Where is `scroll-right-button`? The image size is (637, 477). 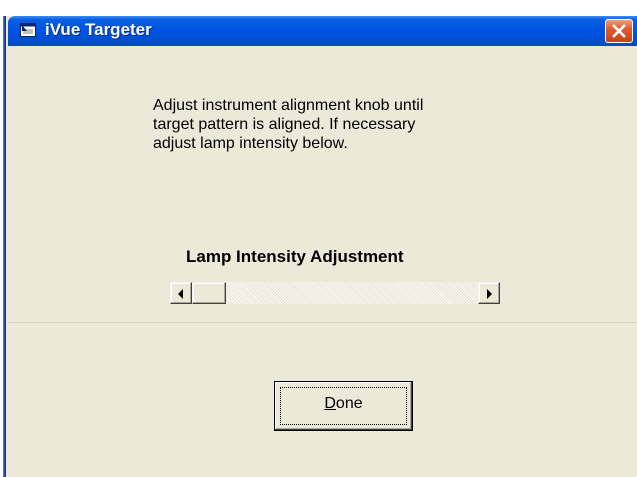
scroll-right-button is located at coordinates (489, 293).